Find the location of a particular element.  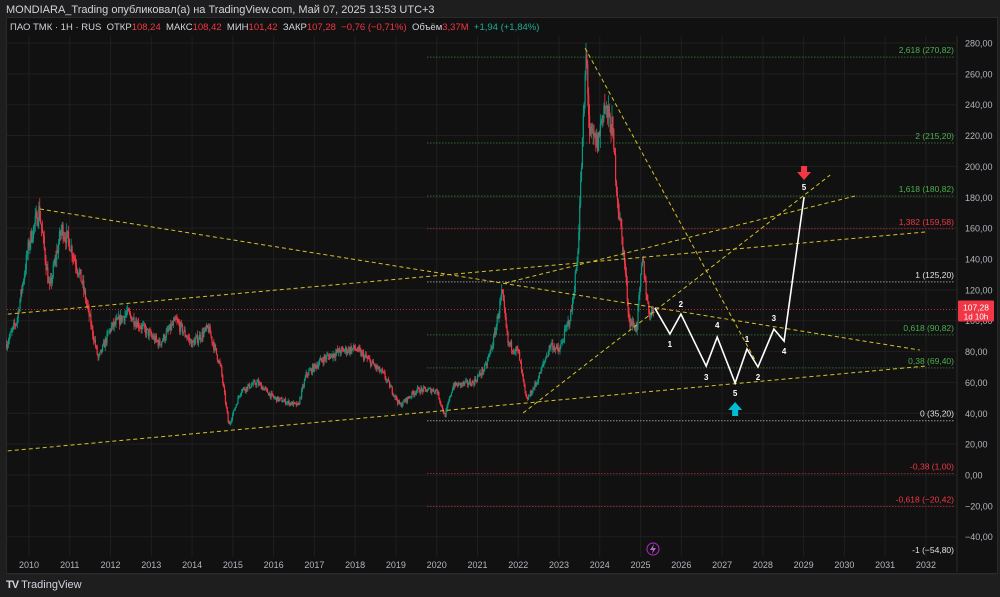

x-tick-label: 2019 is located at coordinates (396, 565).